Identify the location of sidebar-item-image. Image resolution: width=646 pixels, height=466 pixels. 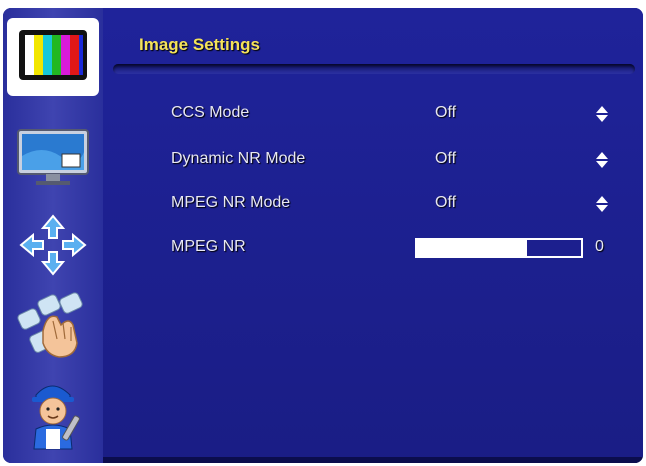
(53, 57).